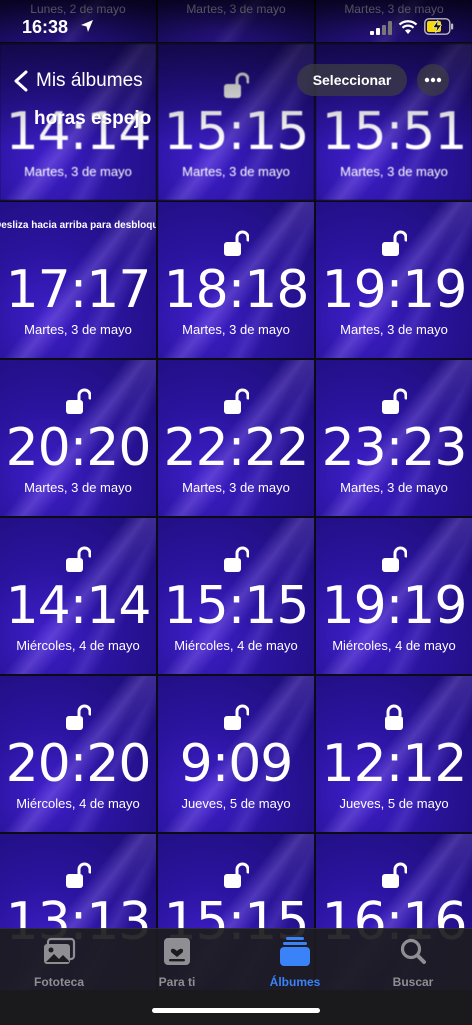  I want to click on photo-clock-time: 12:12, so click(394, 764).